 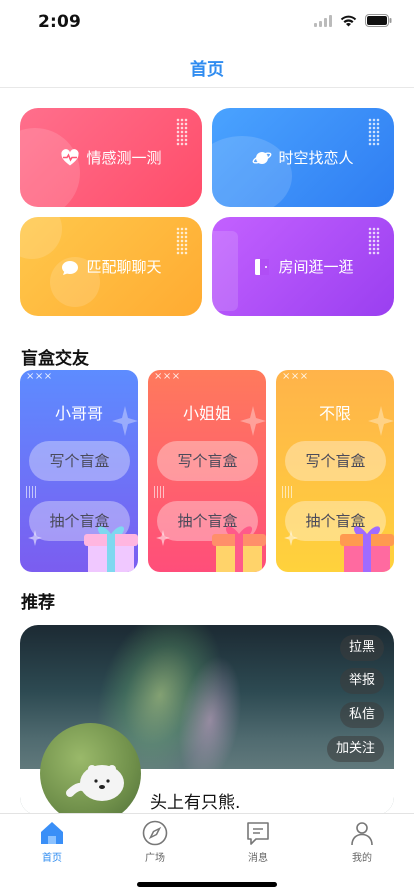 What do you see at coordinates (355, 749) in the screenshot?
I see `follow-button: 加关注` at bounding box center [355, 749].